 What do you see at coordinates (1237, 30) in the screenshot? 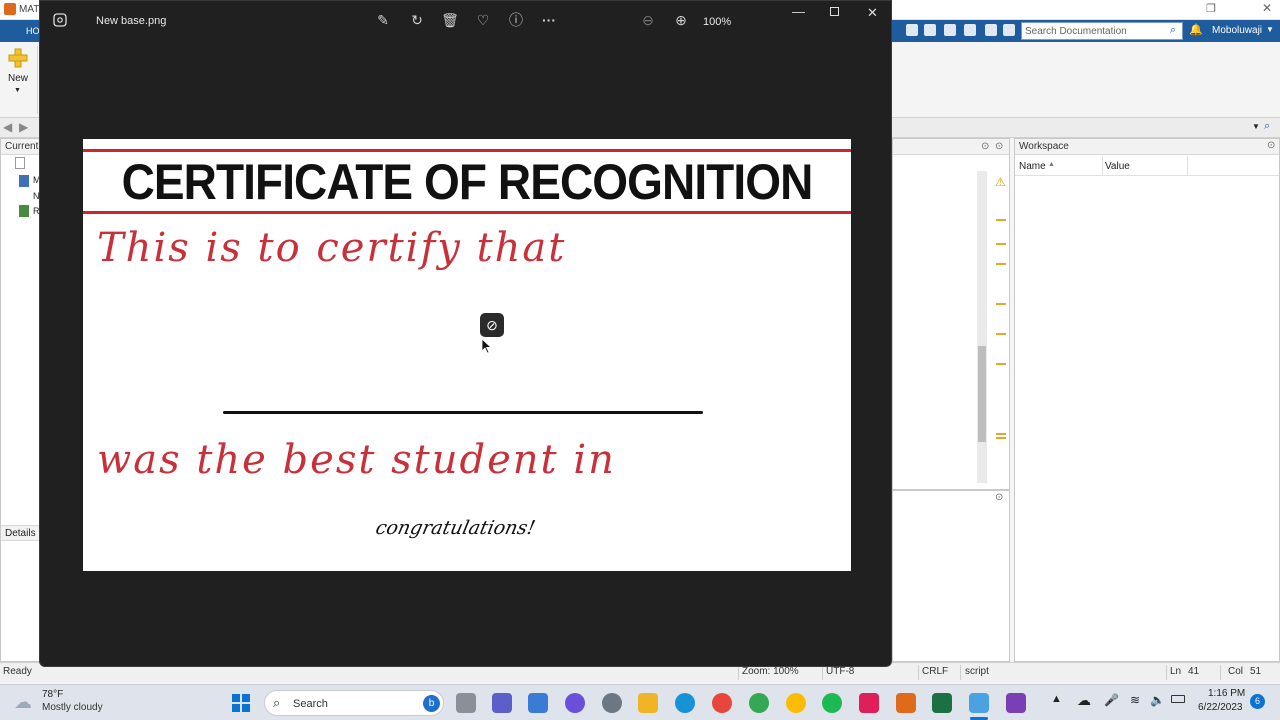
I see `user-account-menu: Moboluwaji` at bounding box center [1237, 30].